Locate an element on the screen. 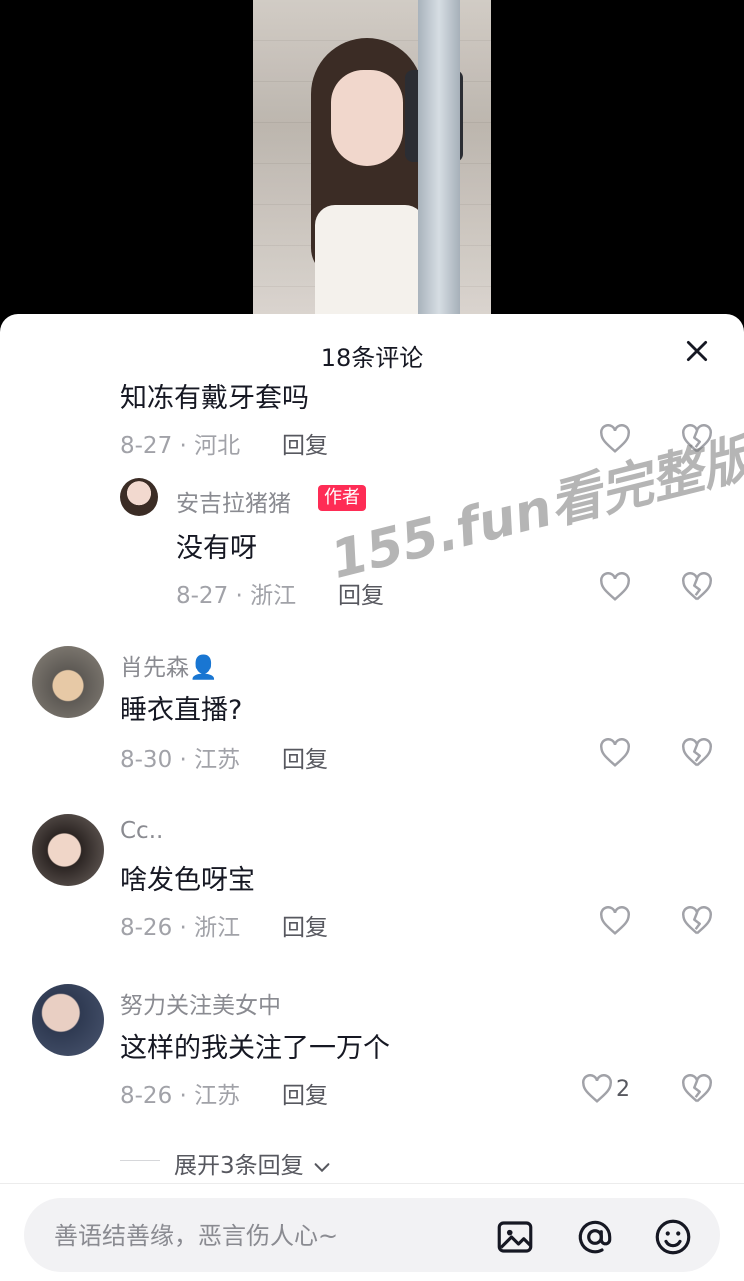  expand-divider is located at coordinates (140, 1160).